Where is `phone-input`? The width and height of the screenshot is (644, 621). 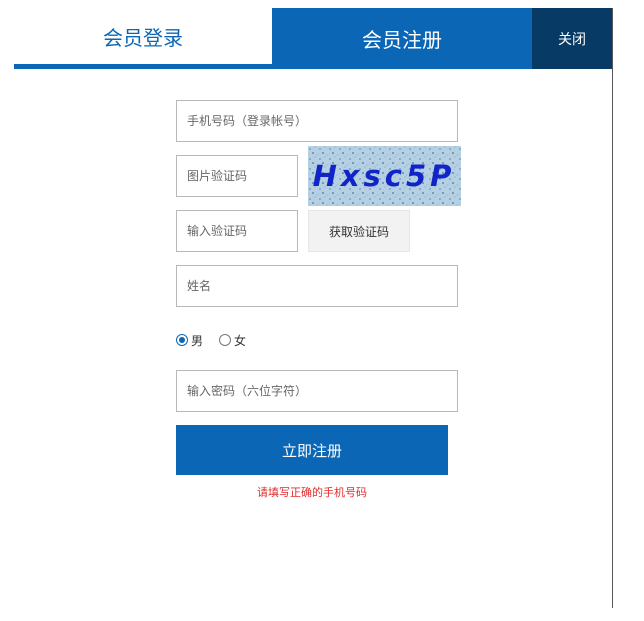
phone-input is located at coordinates (317, 121).